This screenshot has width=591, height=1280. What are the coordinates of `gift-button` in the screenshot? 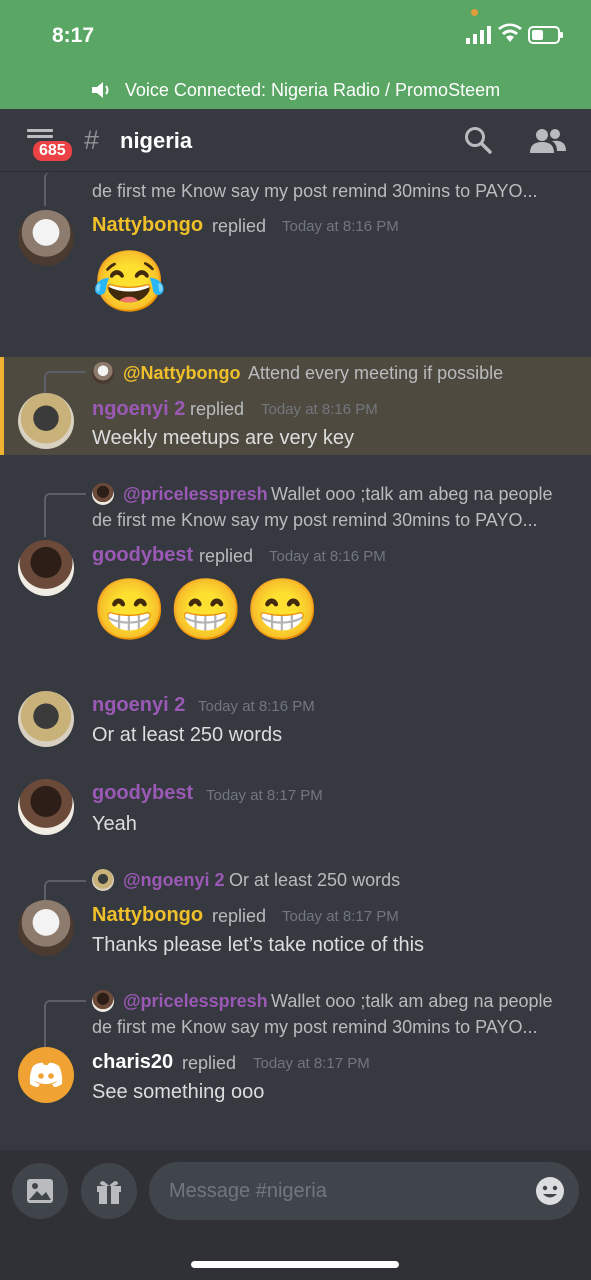 It's located at (109, 1191).